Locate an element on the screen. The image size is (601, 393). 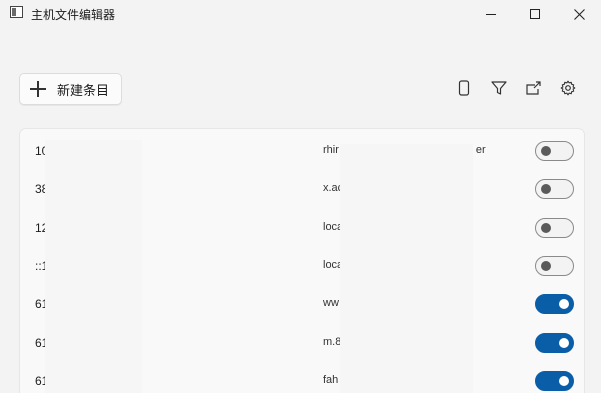
maximize-button is located at coordinates (535, 14).